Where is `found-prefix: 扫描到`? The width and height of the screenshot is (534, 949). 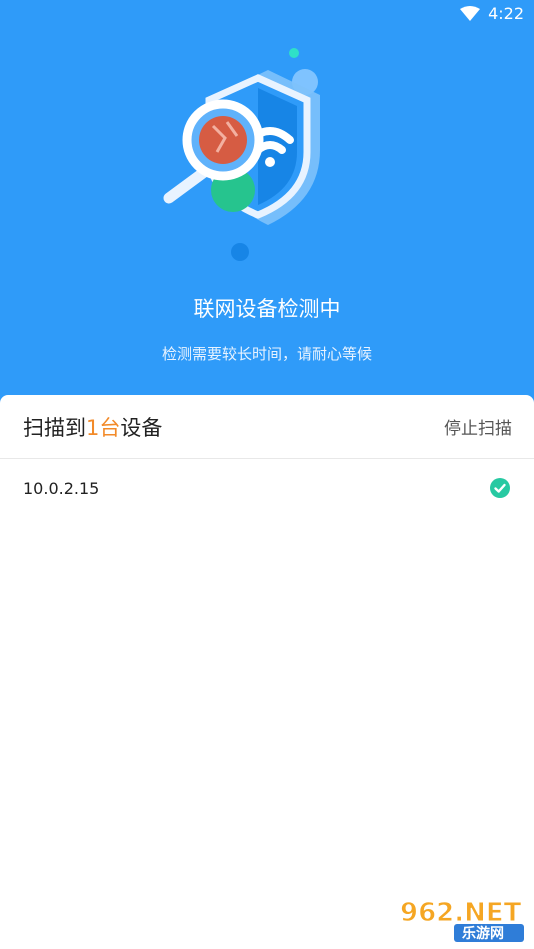 found-prefix: 扫描到 is located at coordinates (54, 427).